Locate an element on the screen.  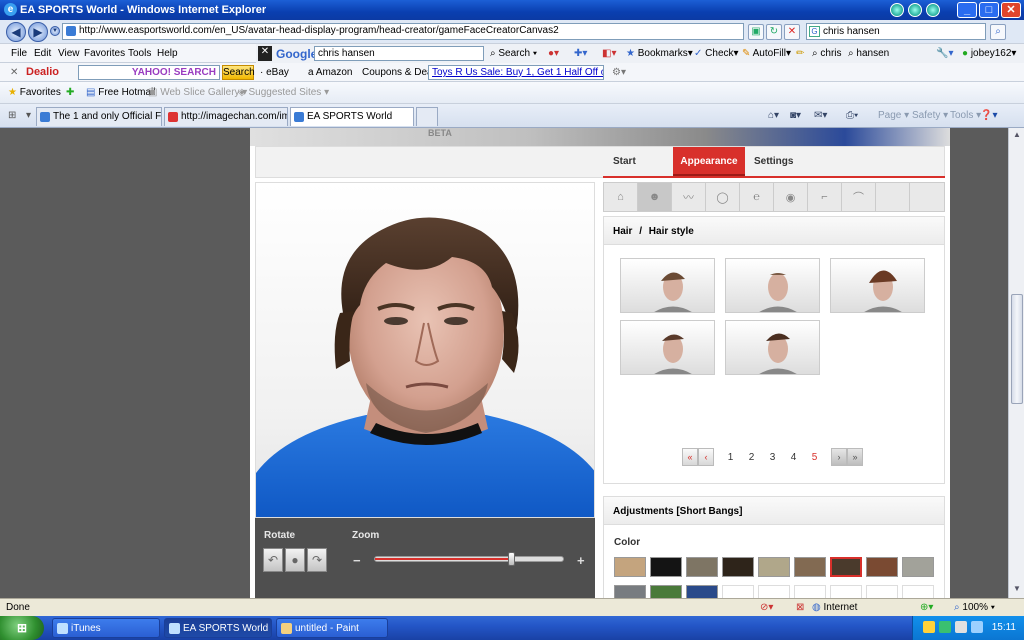
menu-favorites: Favorites is located at coordinates (104, 53).